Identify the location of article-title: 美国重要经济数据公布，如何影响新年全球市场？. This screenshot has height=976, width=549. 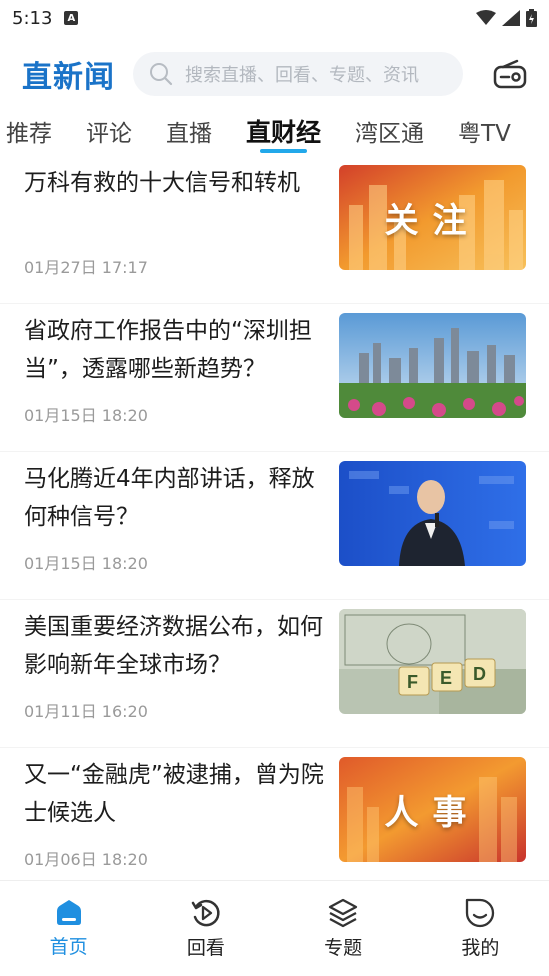
(173, 646).